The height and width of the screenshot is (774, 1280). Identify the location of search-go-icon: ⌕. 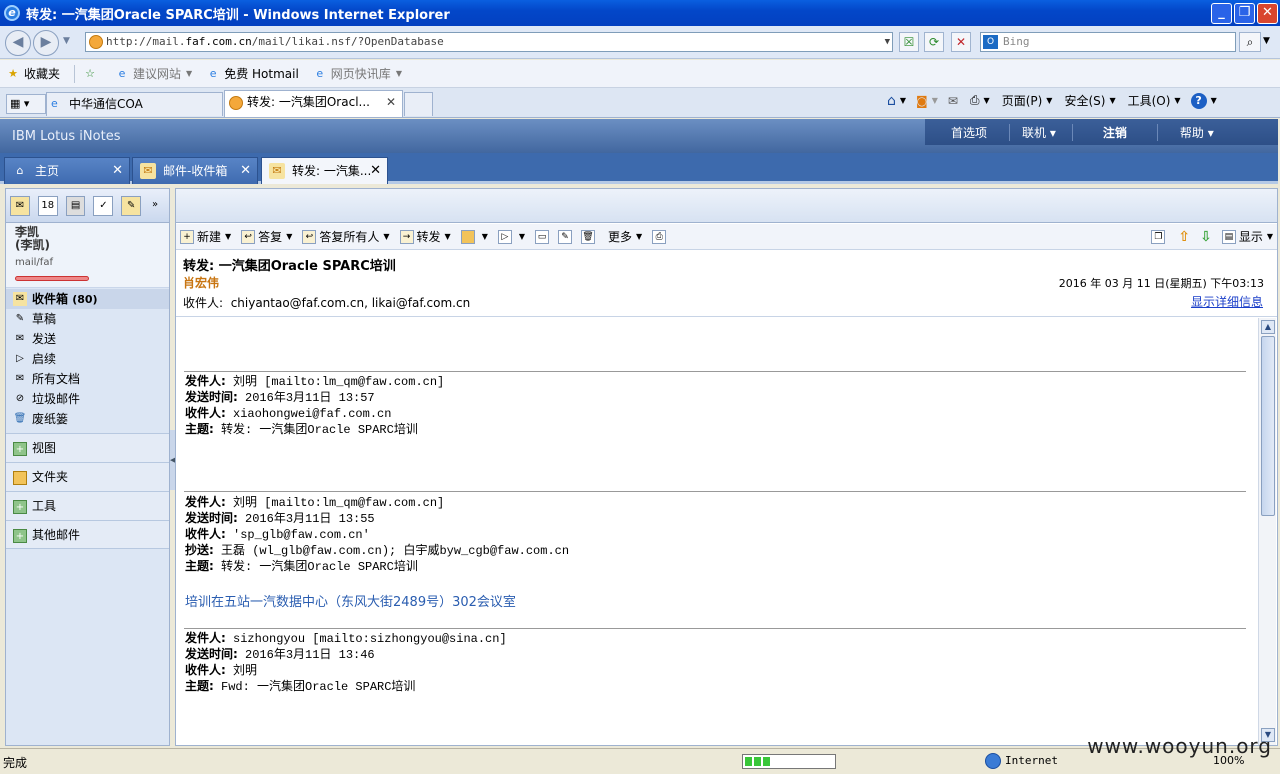
(1250, 42).